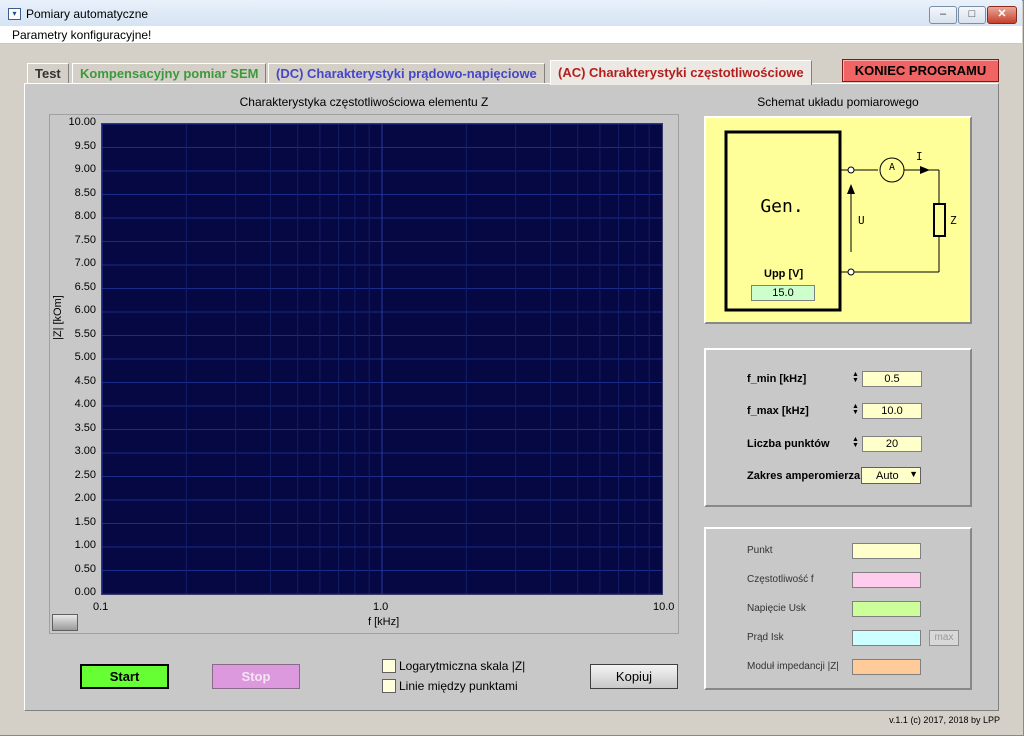  I want to click on plot-scroll-button, so click(65, 622).